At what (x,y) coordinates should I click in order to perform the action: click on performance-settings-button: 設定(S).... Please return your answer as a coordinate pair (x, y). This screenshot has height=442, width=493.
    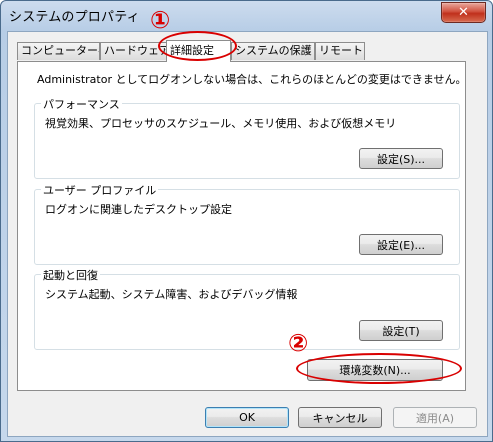
    Looking at the image, I should click on (401, 158).